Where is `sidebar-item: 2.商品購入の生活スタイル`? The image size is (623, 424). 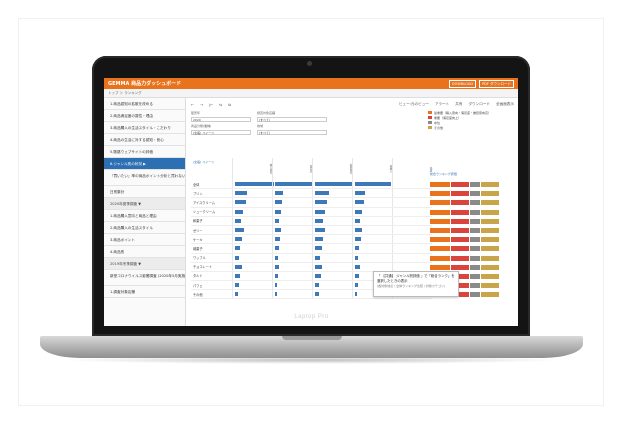 sidebar-item: 2.商品購入の生活スタイル is located at coordinates (144, 228).